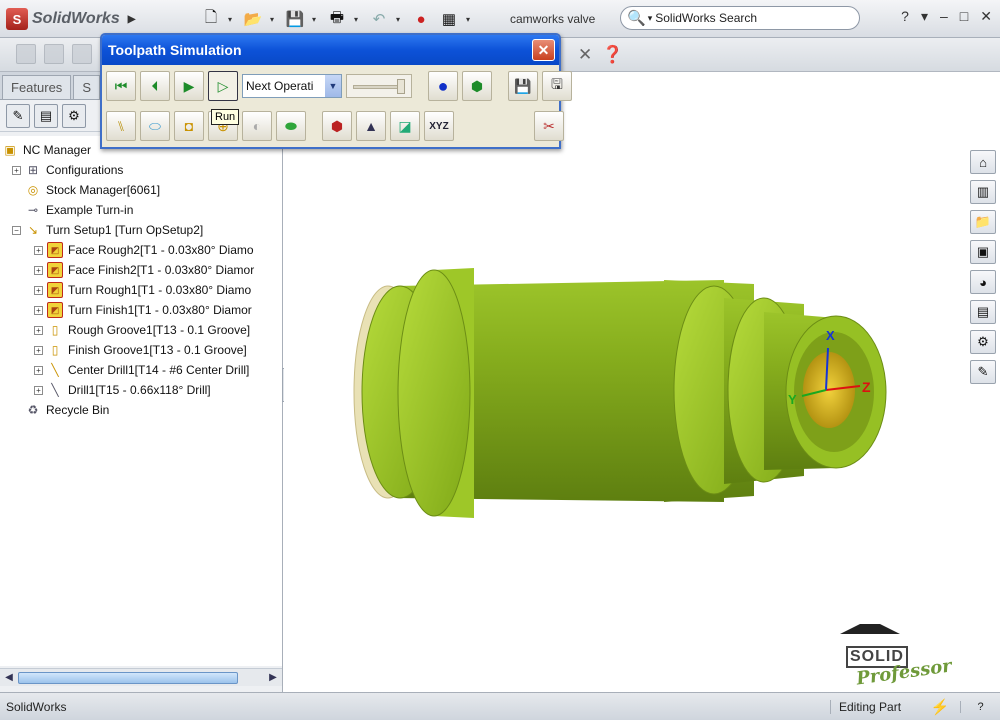 This screenshot has height=720, width=1000. Describe the element at coordinates (612, 55) in the screenshot. I see `help-tool-icon: ❓` at that location.